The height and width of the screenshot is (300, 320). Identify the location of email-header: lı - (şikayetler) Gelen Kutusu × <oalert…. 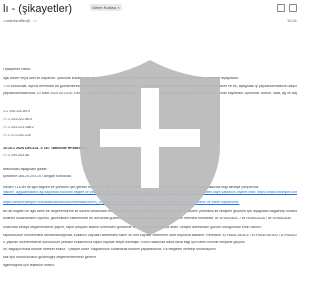
(150, 14).